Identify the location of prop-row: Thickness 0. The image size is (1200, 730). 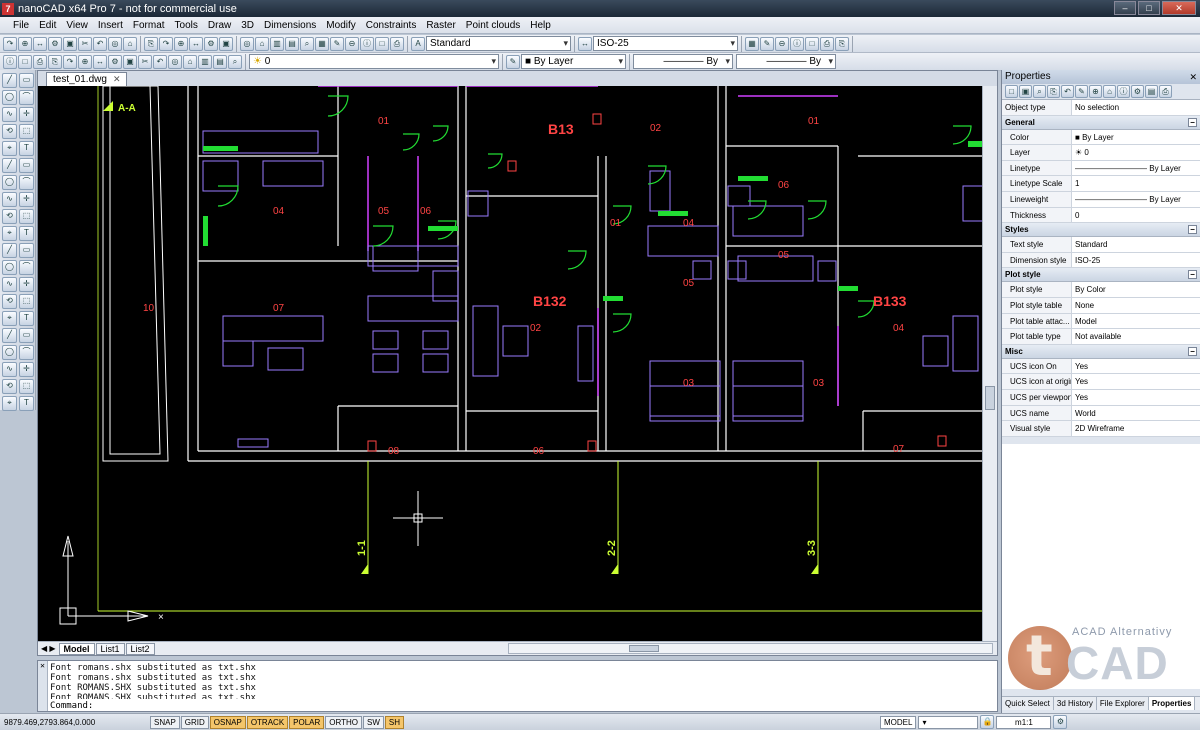
(1101, 215).